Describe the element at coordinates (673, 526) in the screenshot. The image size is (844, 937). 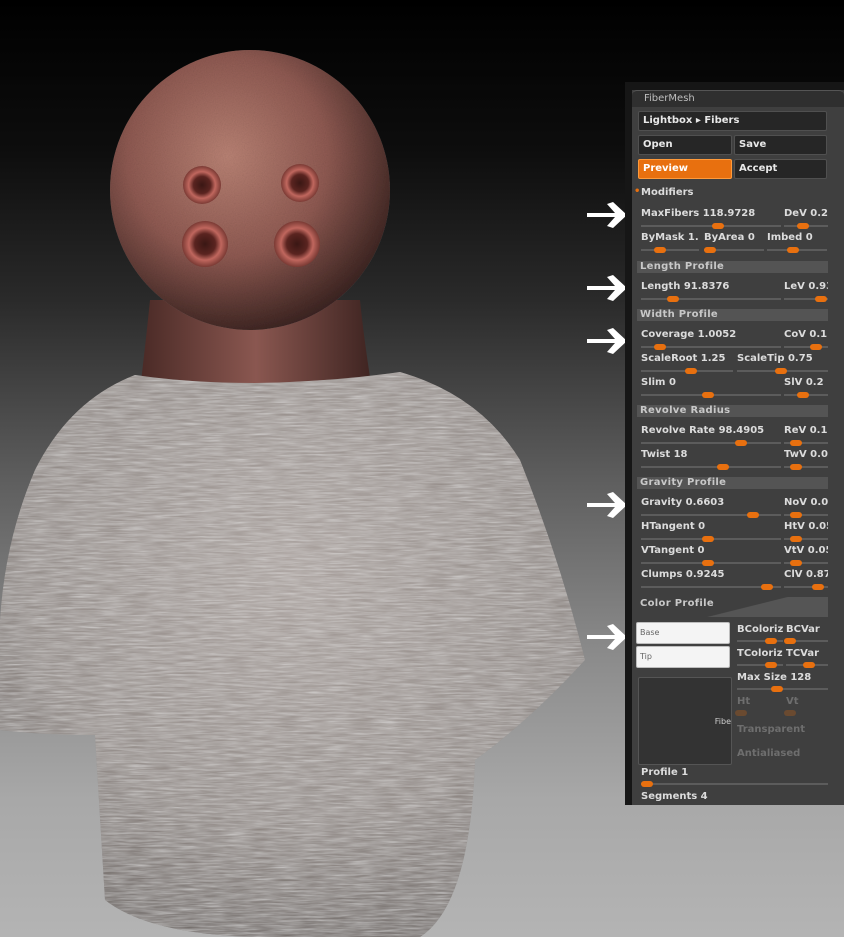
I see `htangent-label: HTangent 0` at that location.